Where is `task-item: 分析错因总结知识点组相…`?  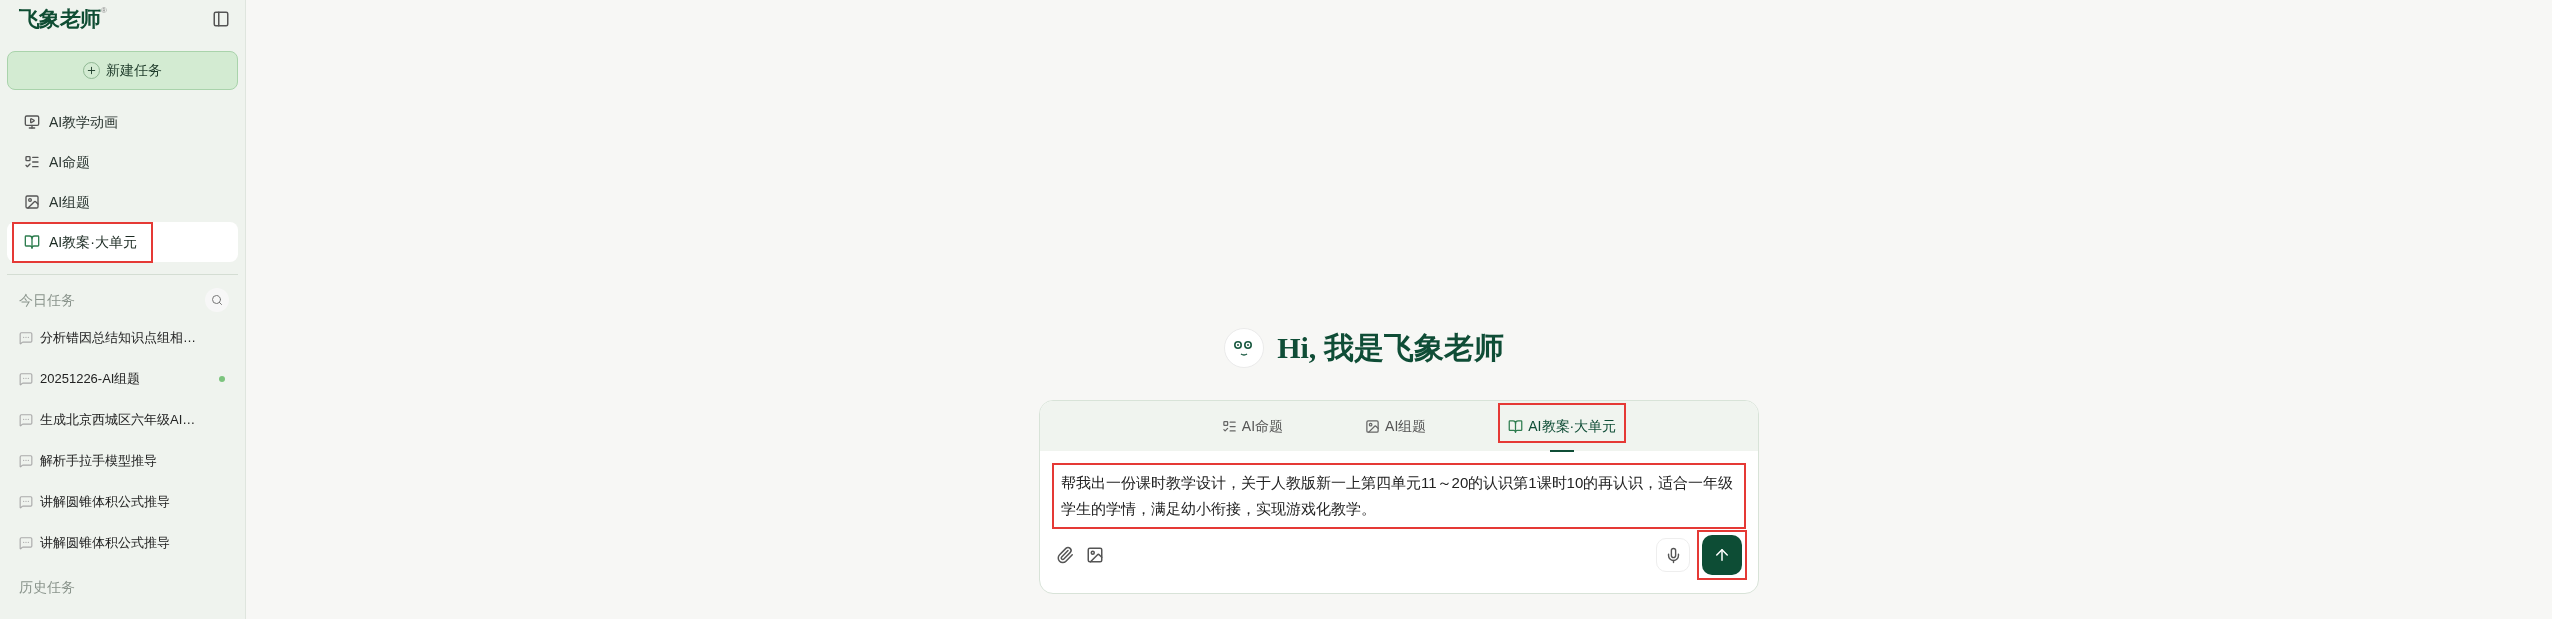
task-item: 分析错因总结知识点组相… is located at coordinates (122, 337).